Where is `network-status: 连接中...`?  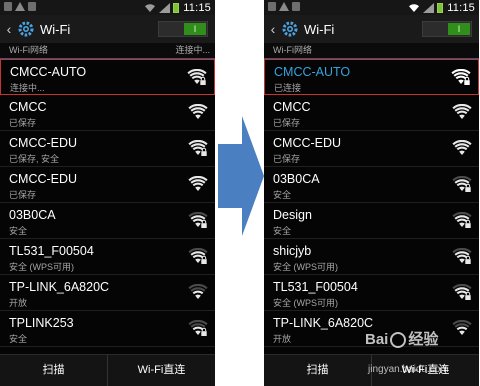 network-status: 连接中... is located at coordinates (27, 88).